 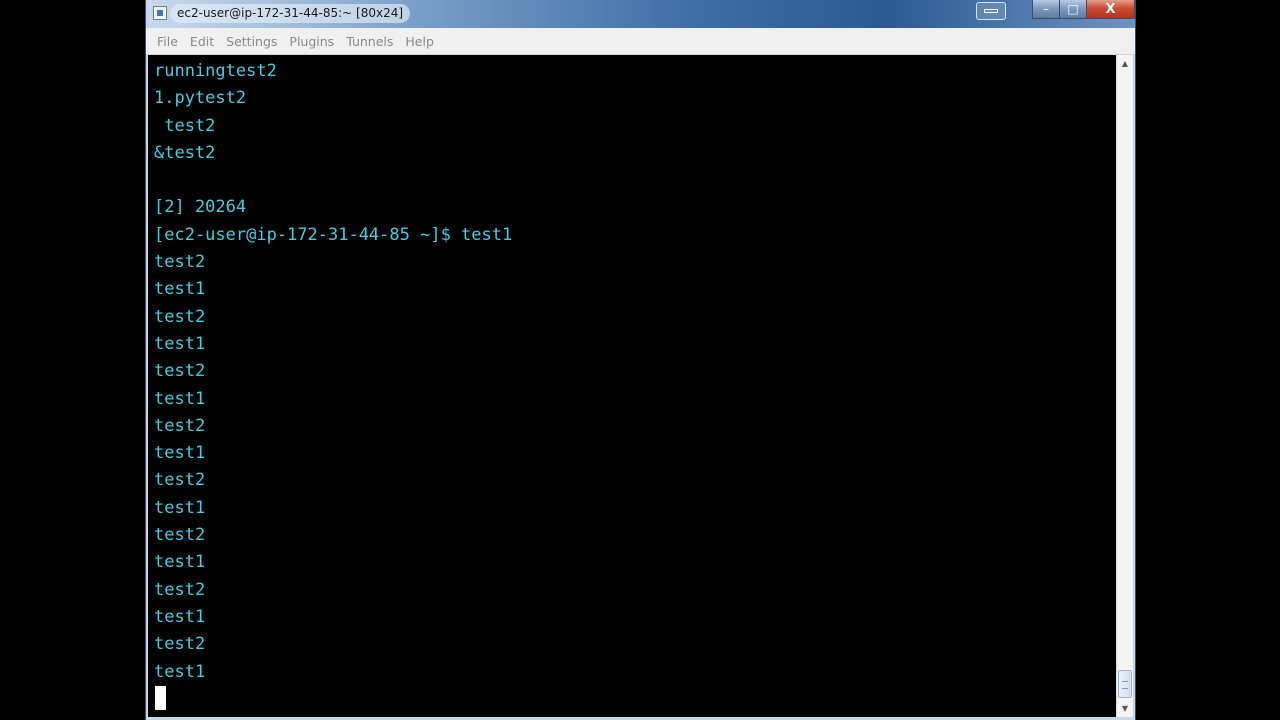 What do you see at coordinates (369, 41) in the screenshot?
I see `menu-item-tunnels: Tunnels` at bounding box center [369, 41].